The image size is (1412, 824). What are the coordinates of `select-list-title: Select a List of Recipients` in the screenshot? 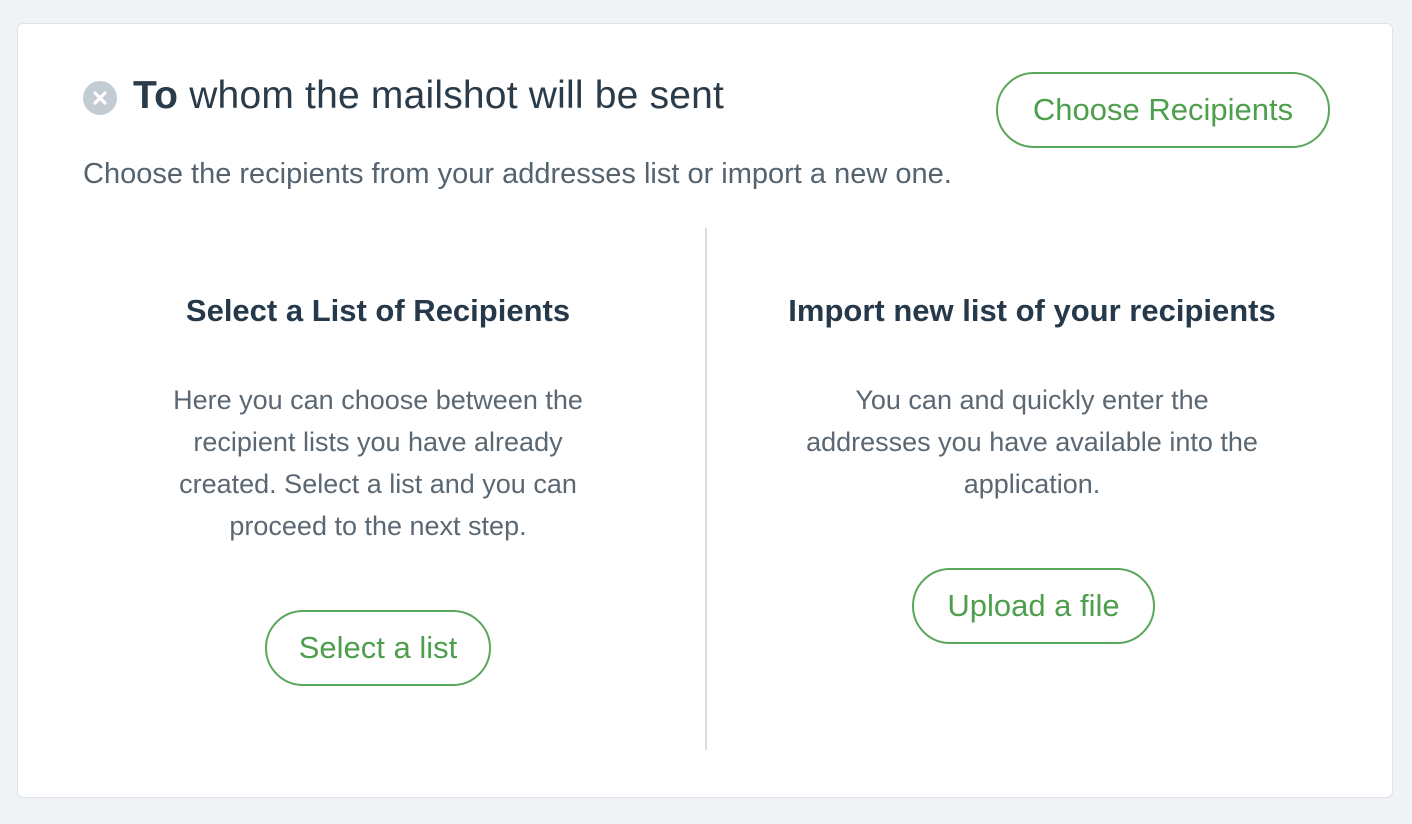 It's located at (378, 310).